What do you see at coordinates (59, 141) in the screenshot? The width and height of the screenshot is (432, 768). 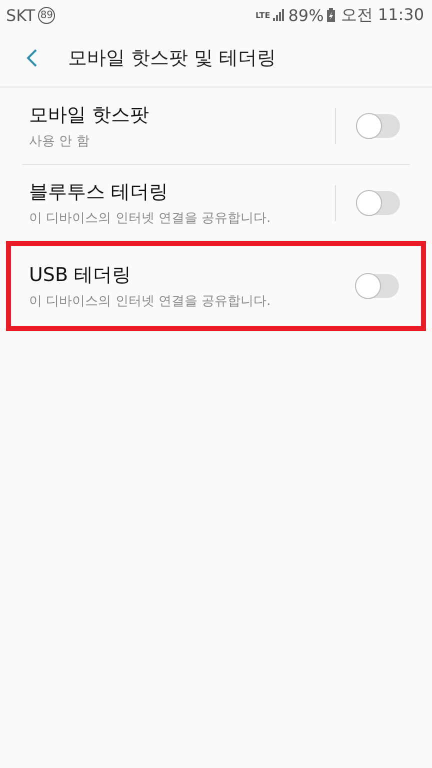 I see `setting-subtitle: 사용 안 함` at bounding box center [59, 141].